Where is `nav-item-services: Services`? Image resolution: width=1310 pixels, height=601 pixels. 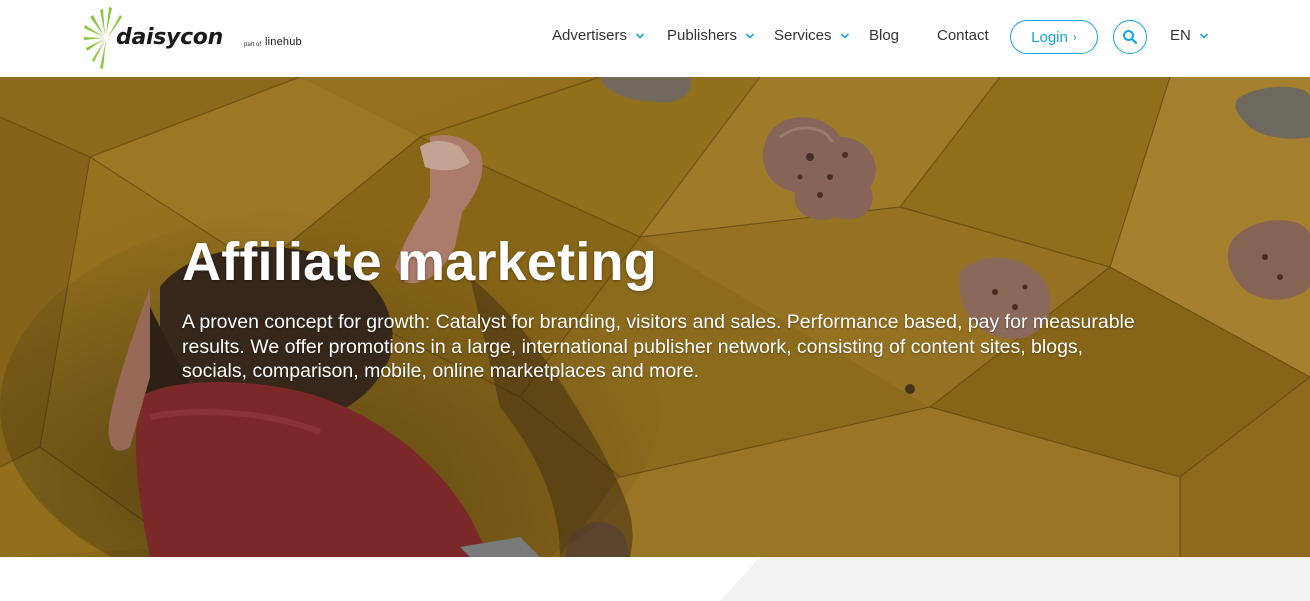
nav-item-services: Services is located at coordinates (812, 35).